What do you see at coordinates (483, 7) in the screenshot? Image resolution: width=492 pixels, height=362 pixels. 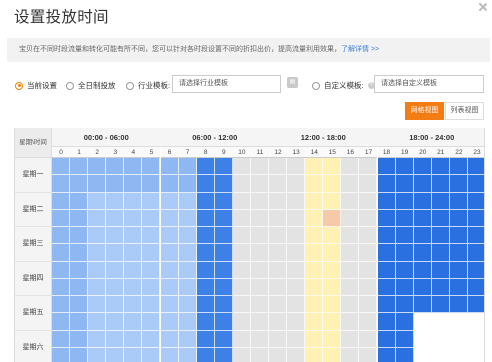 I see `close-icon` at bounding box center [483, 7].